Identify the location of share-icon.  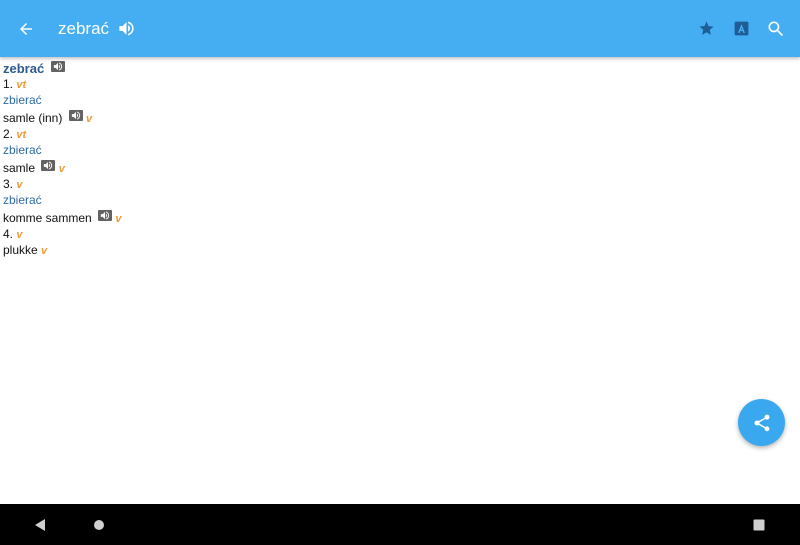
(762, 422).